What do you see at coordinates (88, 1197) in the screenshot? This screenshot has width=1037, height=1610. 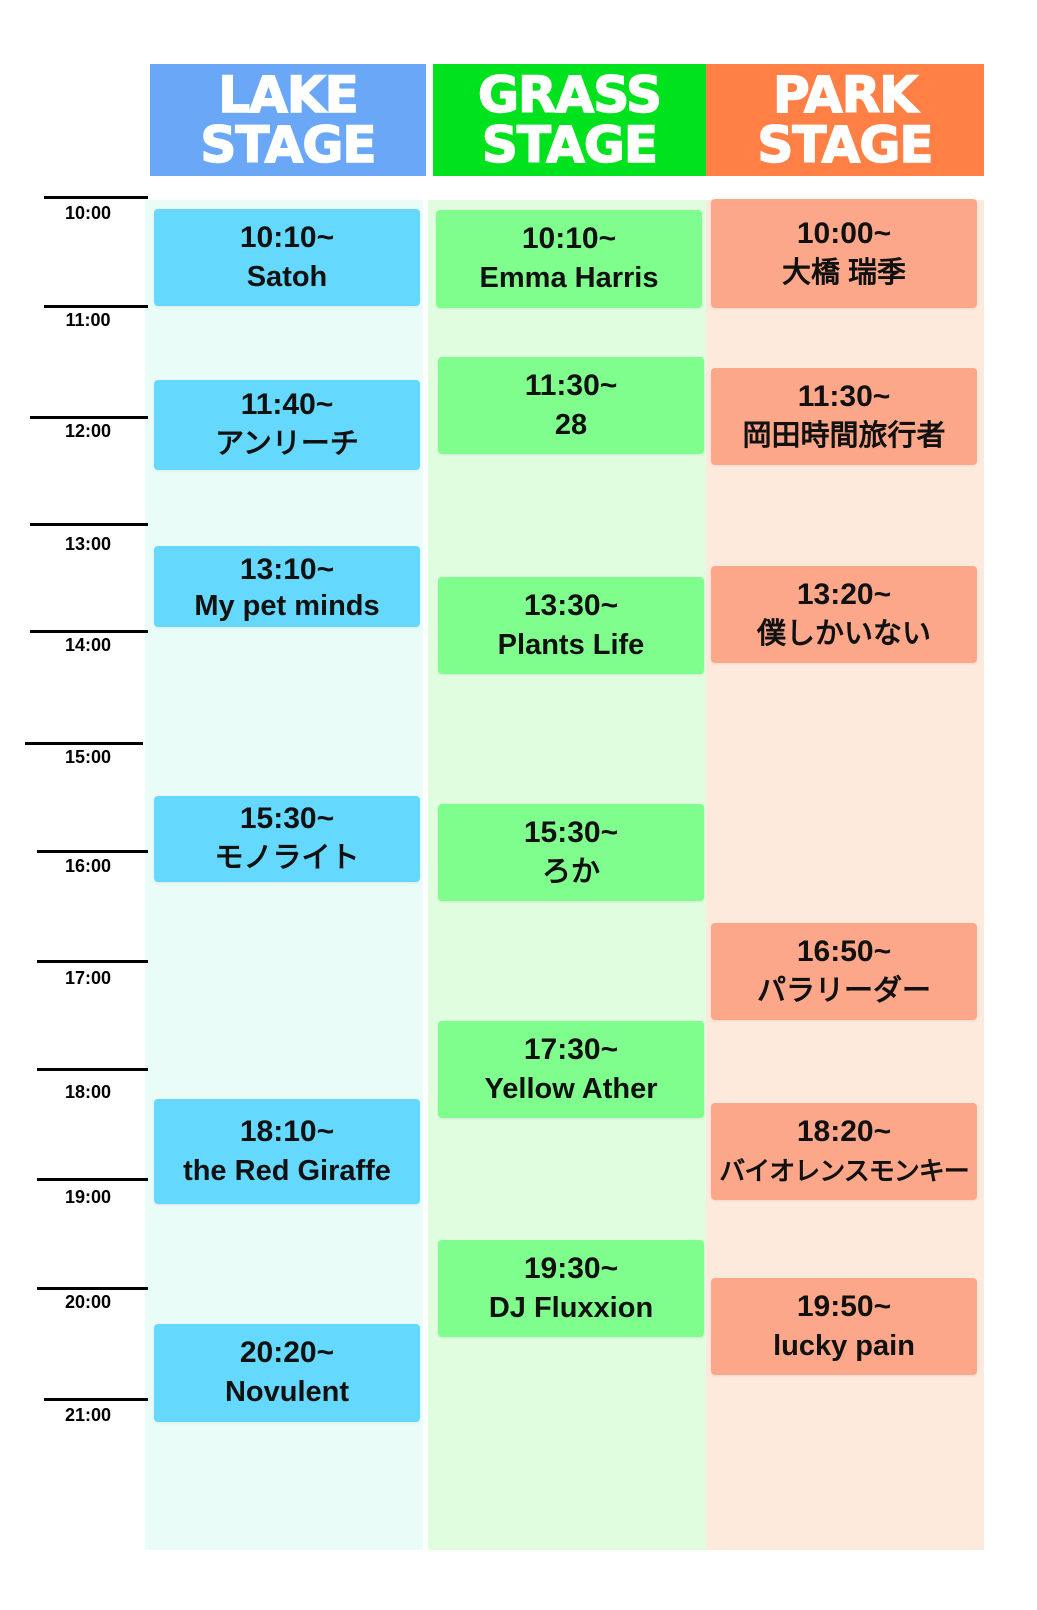 I see `hour-label: 19:00` at bounding box center [88, 1197].